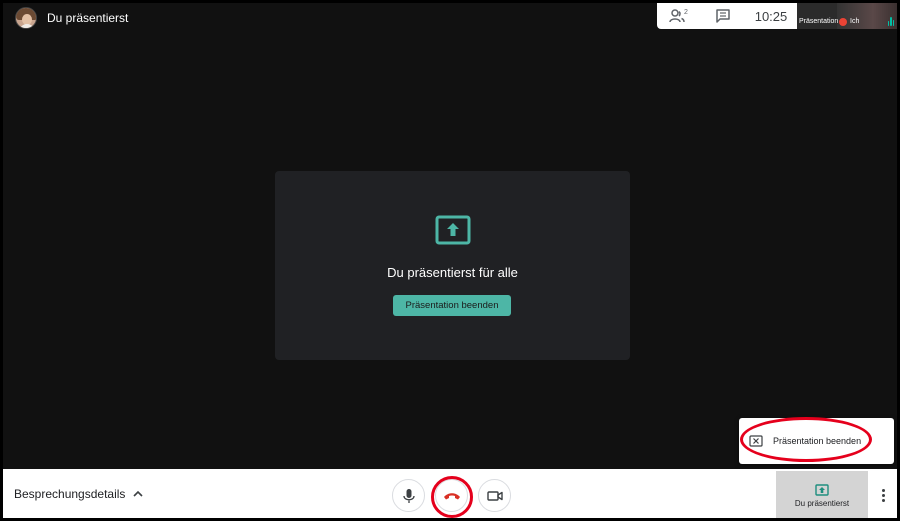 This screenshot has height=521, width=900. What do you see at coordinates (452, 272) in the screenshot?
I see `presenting-title: Du präsentierst für alle` at bounding box center [452, 272].